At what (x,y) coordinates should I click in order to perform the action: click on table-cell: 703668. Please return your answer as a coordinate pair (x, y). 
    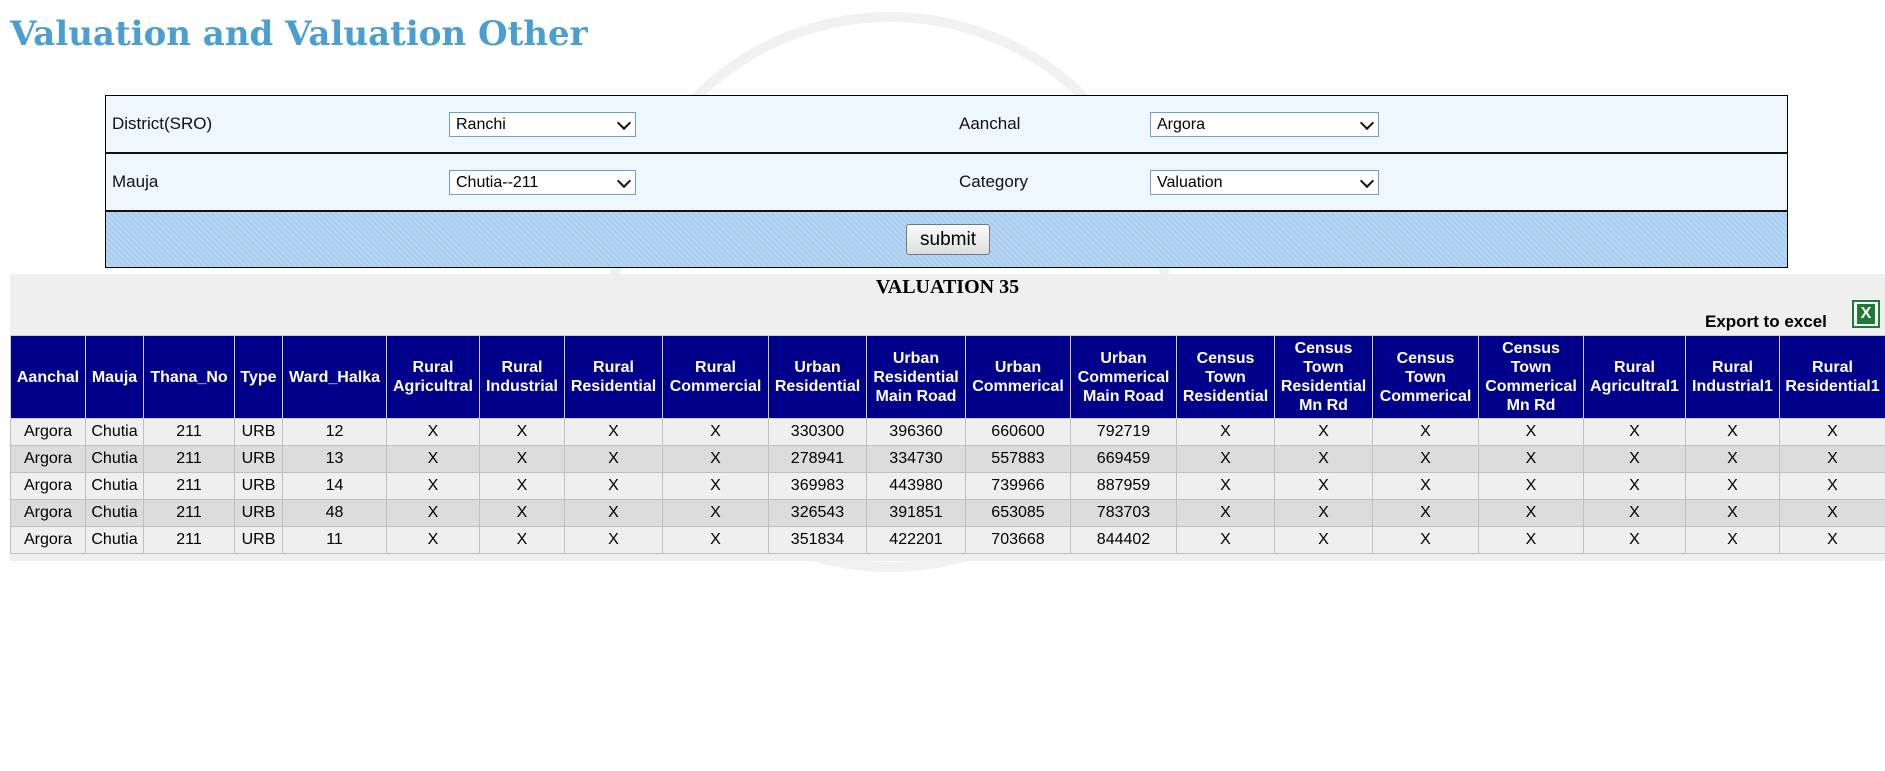
    Looking at the image, I should click on (1018, 540).